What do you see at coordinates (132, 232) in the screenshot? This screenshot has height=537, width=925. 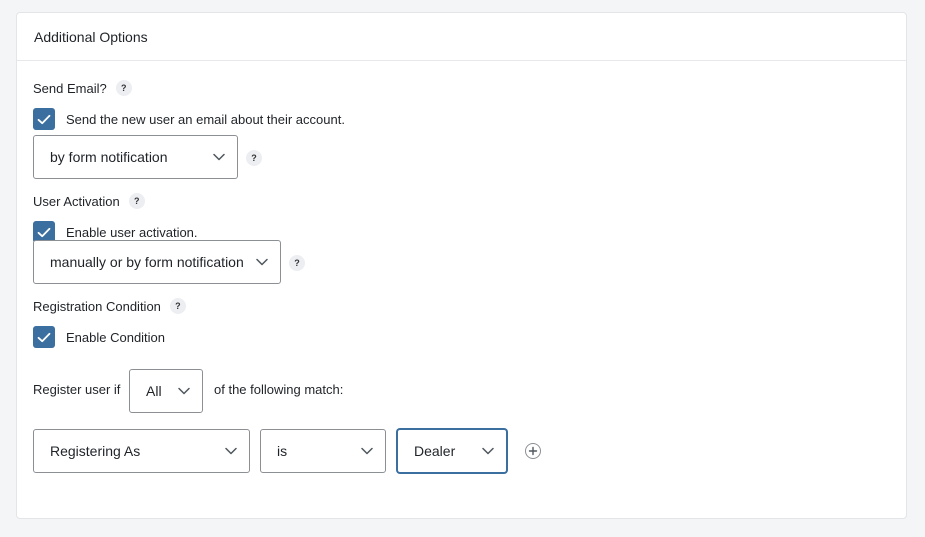 I see `user-activation-checkbox-label: Enable user activation.` at bounding box center [132, 232].